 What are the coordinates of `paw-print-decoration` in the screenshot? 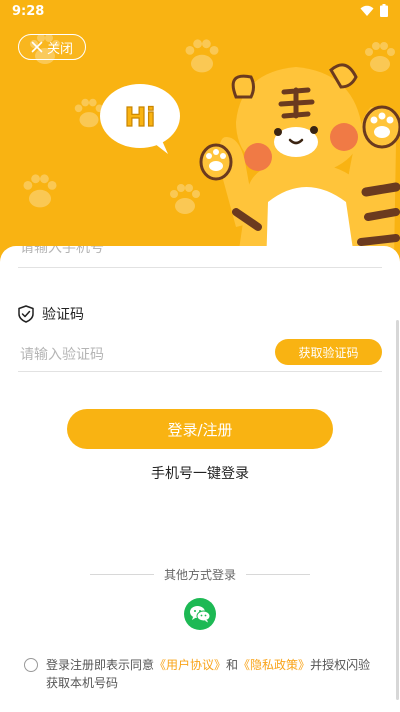 It's located at (40, 191).